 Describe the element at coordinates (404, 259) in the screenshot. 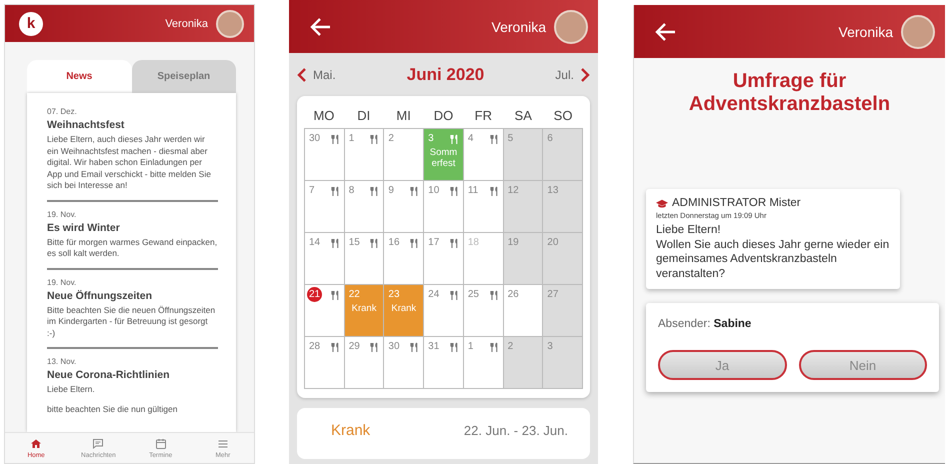

I see `day-cell: 16` at that location.